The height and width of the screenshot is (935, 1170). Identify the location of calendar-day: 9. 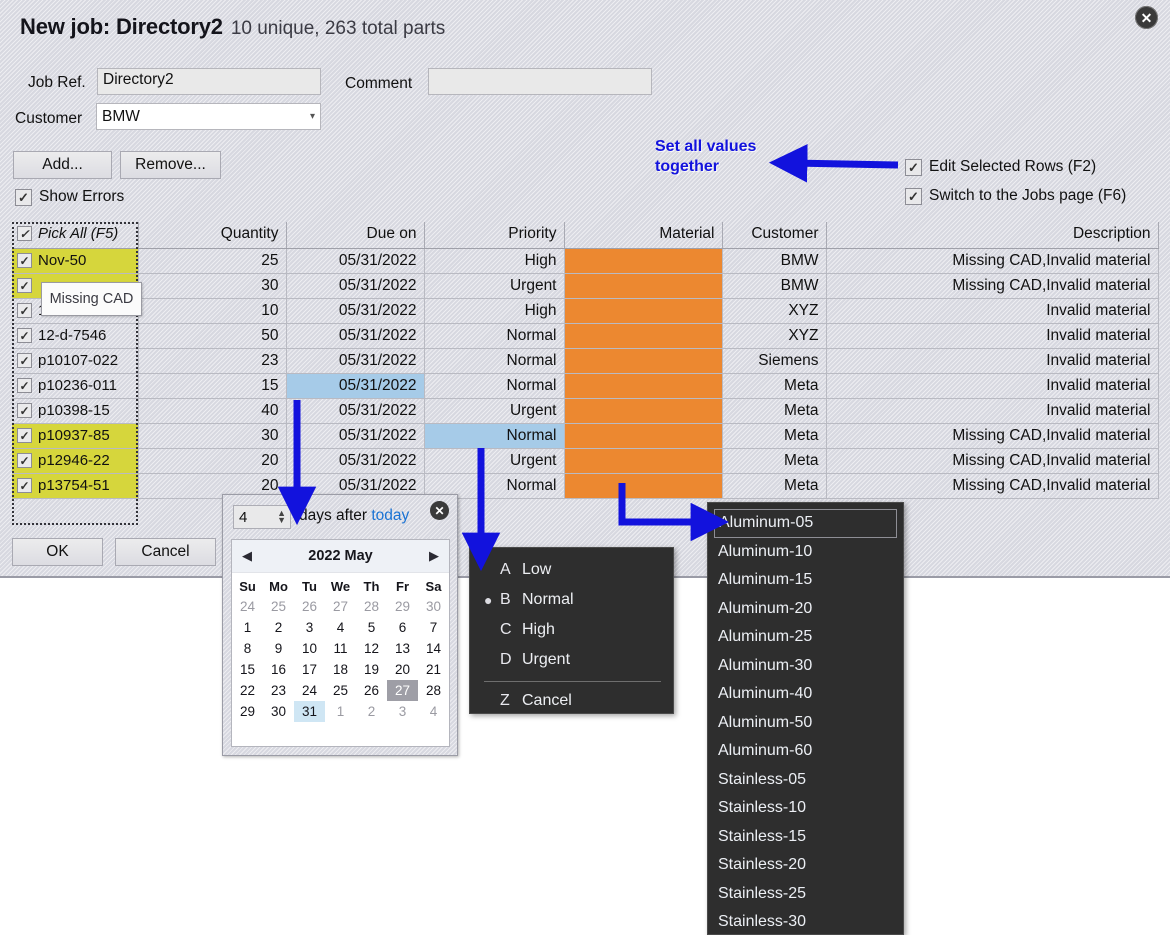
(278, 648).